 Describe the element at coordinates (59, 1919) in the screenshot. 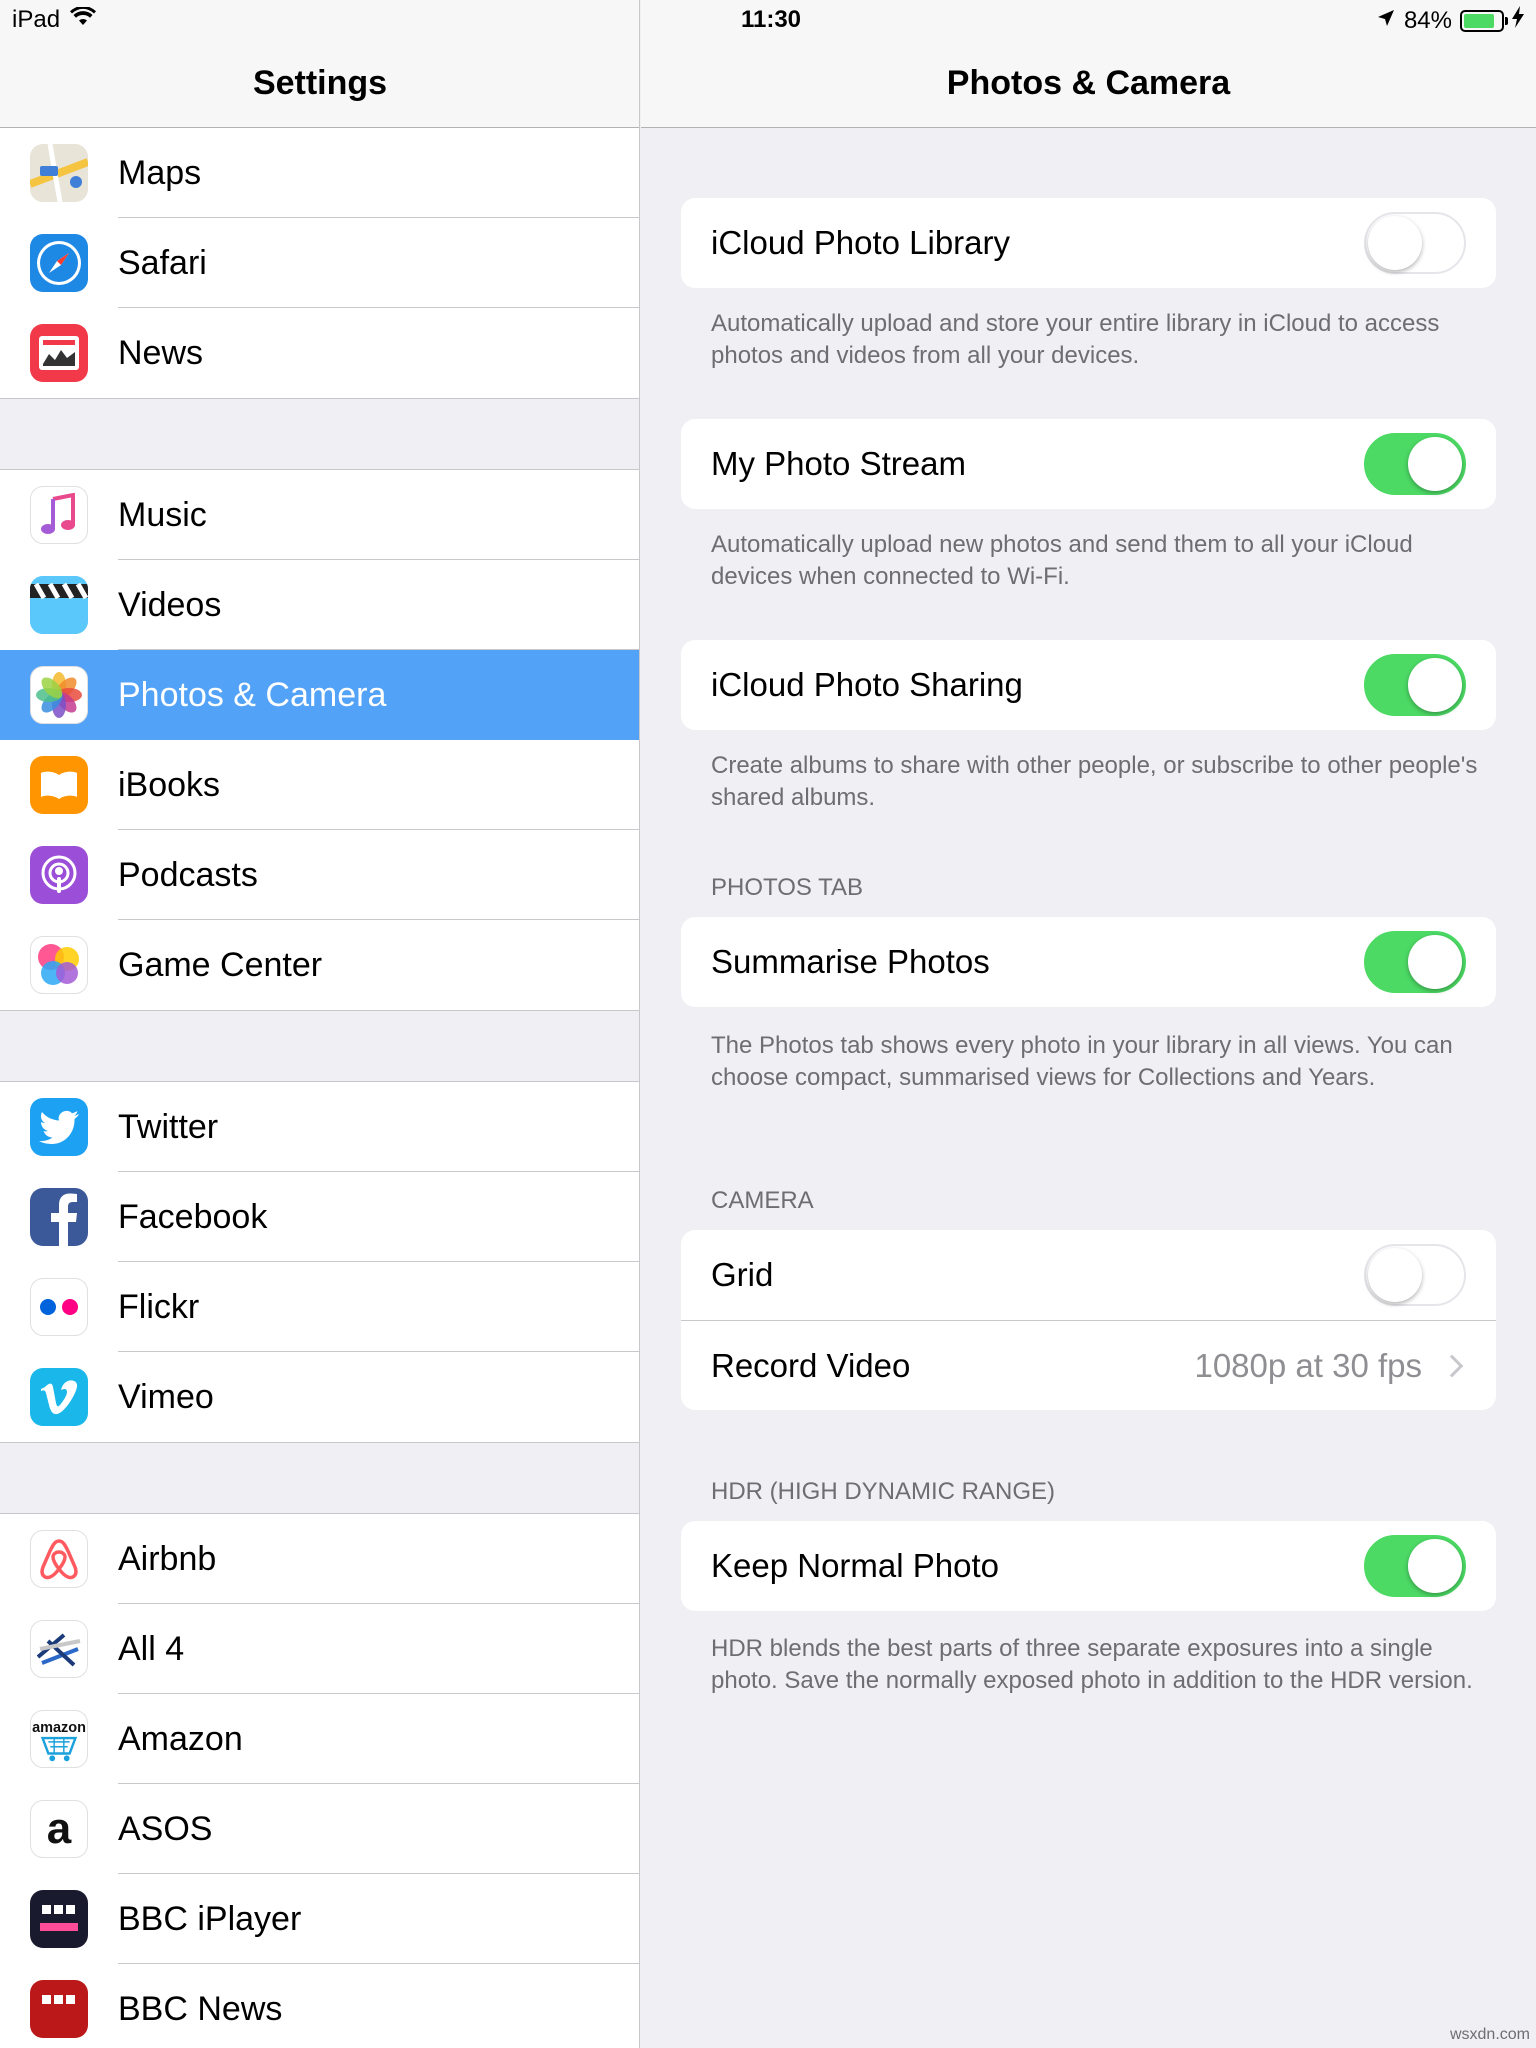

I see `bbc-iplayer-icon` at that location.